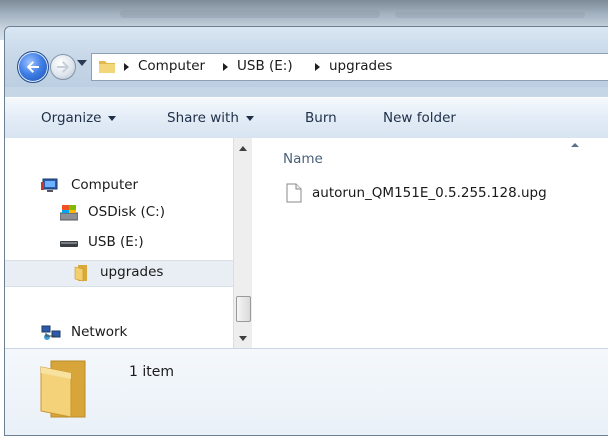 This screenshot has width=608, height=436. I want to click on forward-button, so click(63, 67).